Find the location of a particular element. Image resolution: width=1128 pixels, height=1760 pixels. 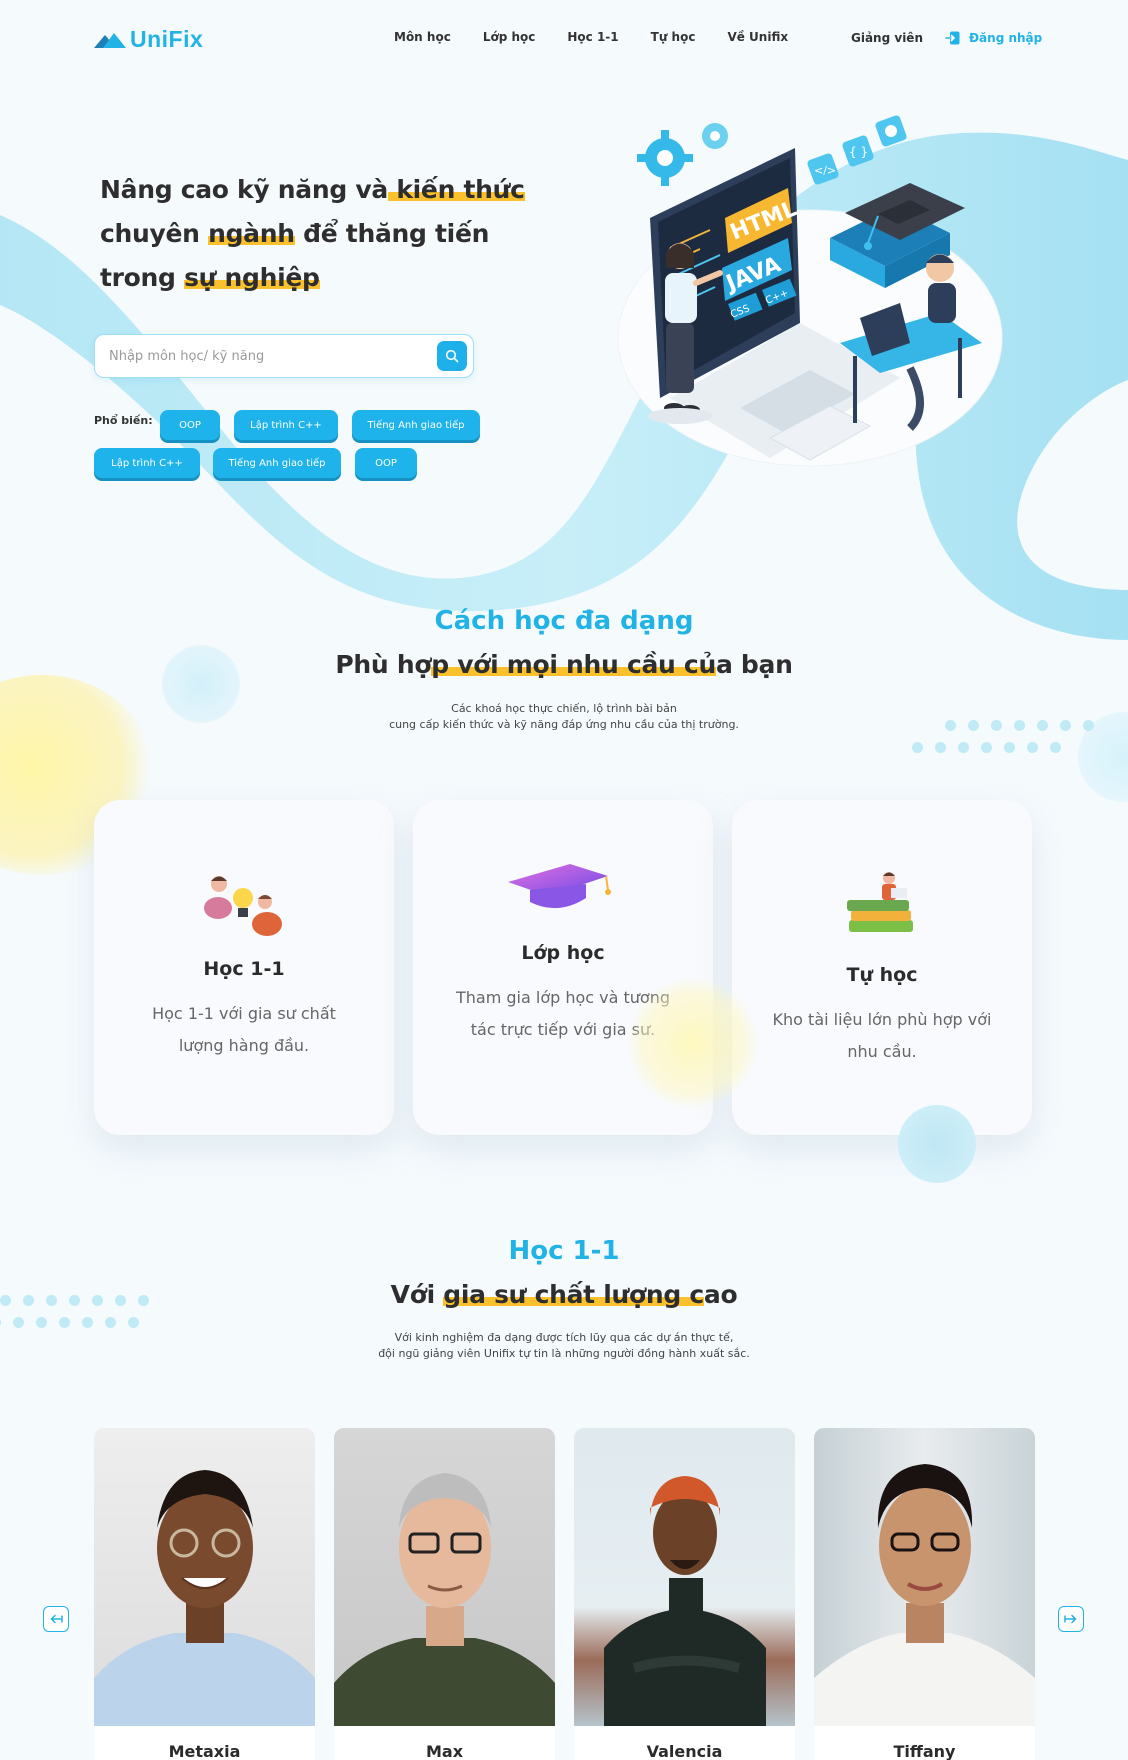

section-kicker-methods: Cách học đa dạng is located at coordinates (564, 621).